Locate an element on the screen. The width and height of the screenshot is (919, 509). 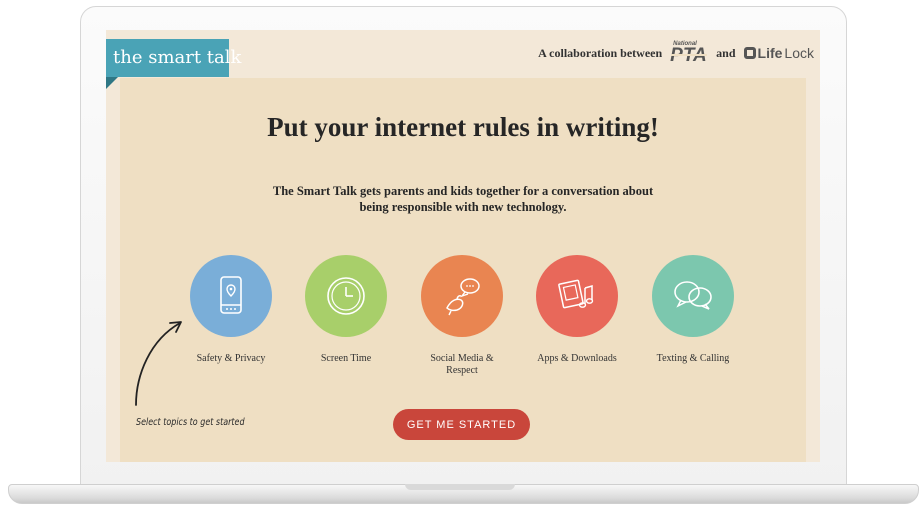
pta-logo: National PTA is located at coordinates (689, 53).